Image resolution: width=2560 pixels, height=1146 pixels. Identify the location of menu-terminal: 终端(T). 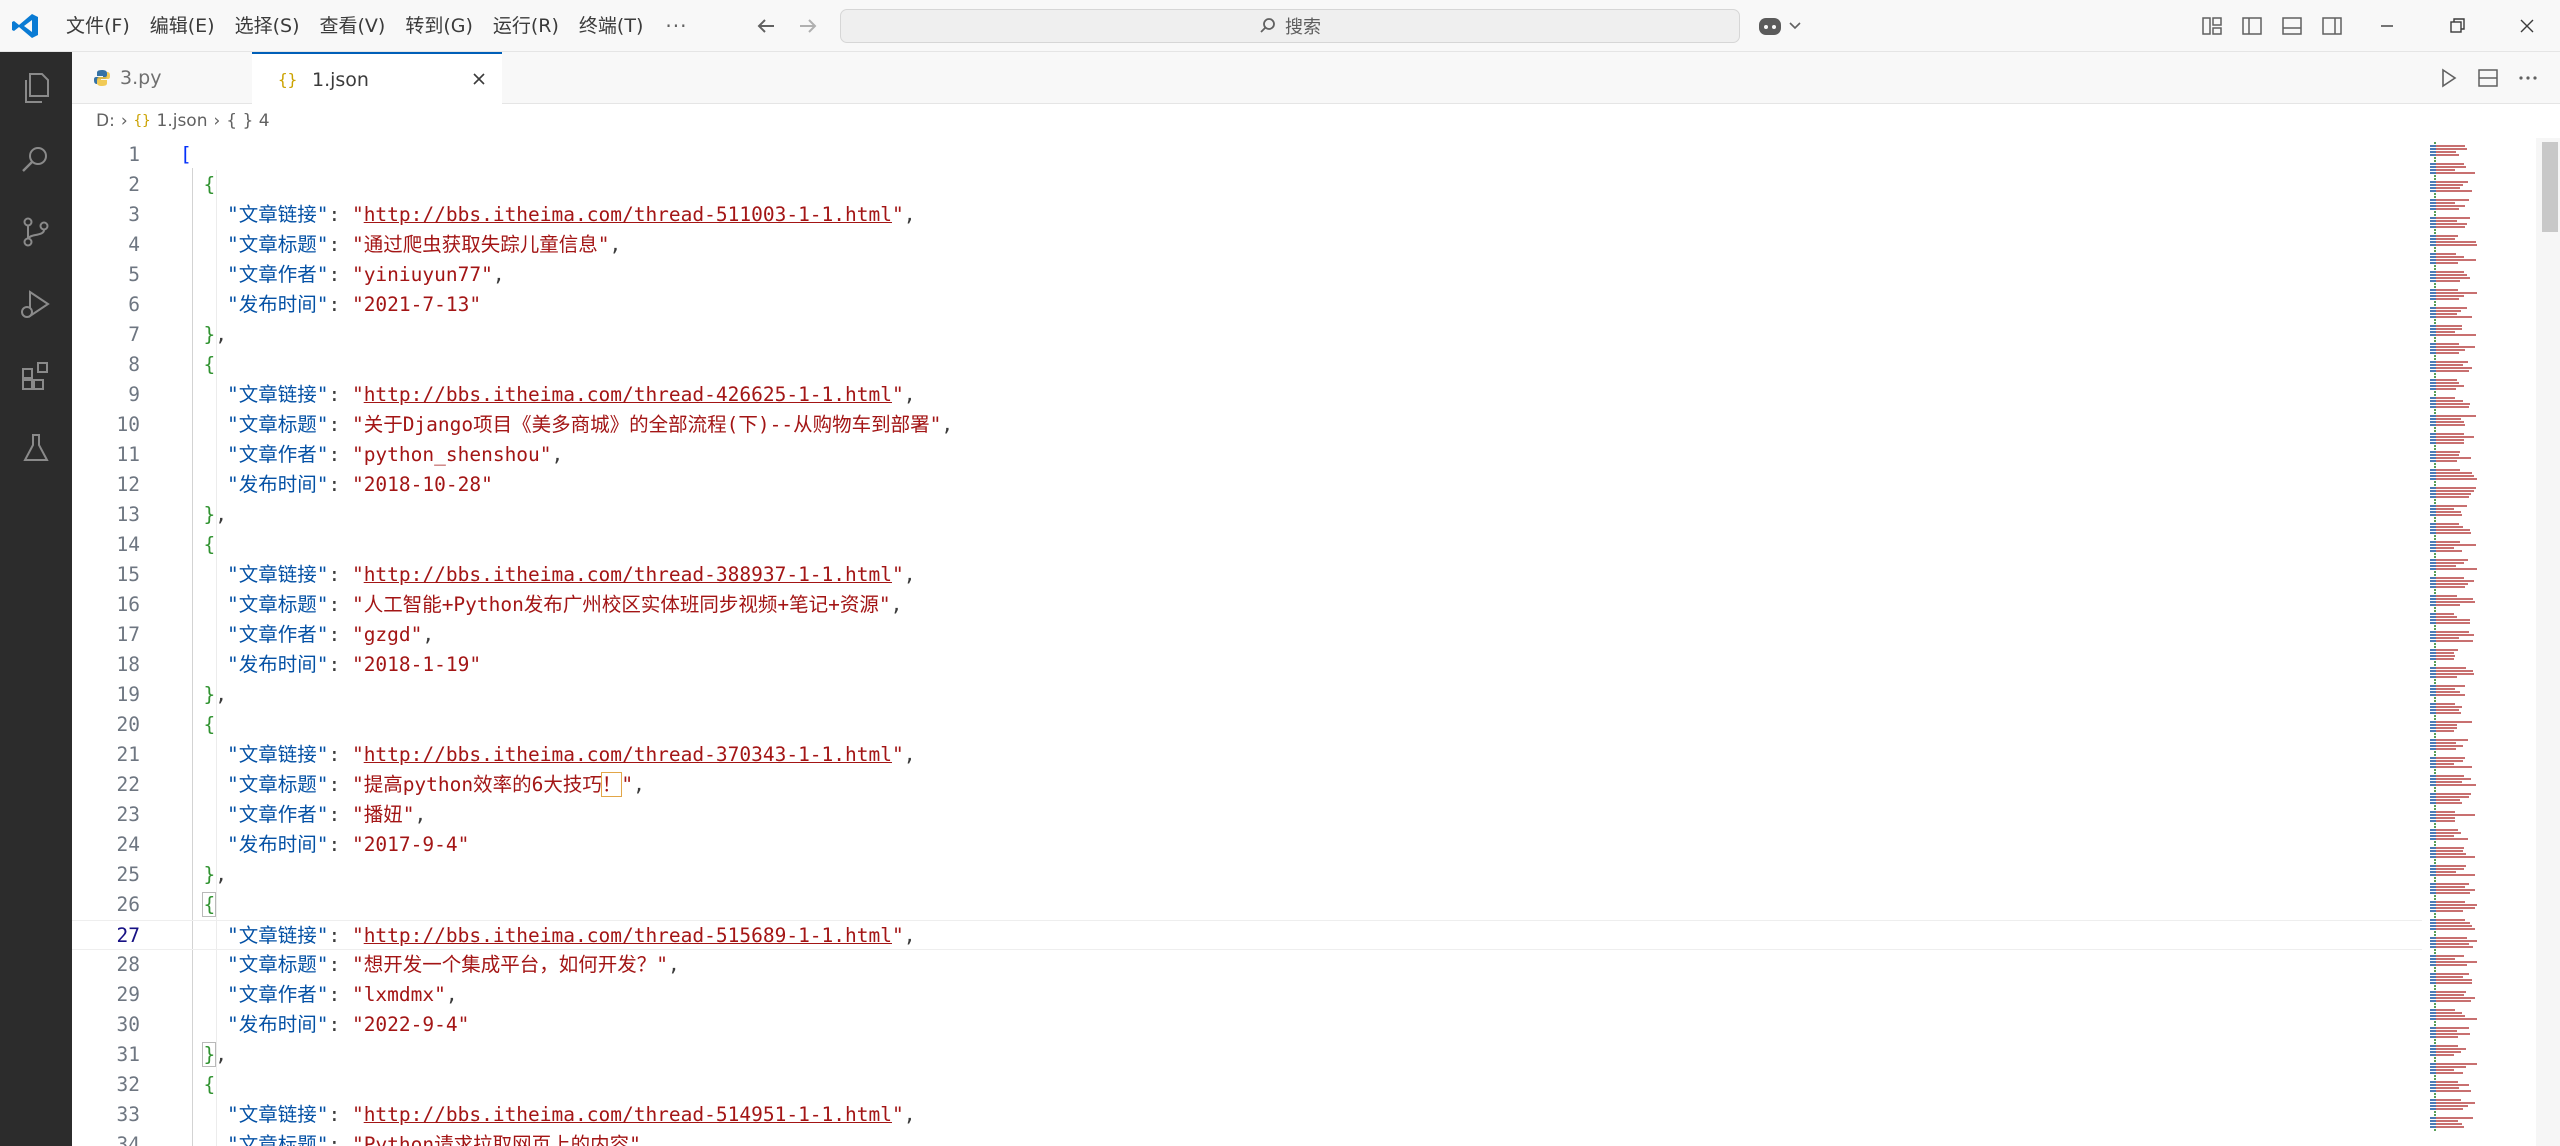
(611, 26).